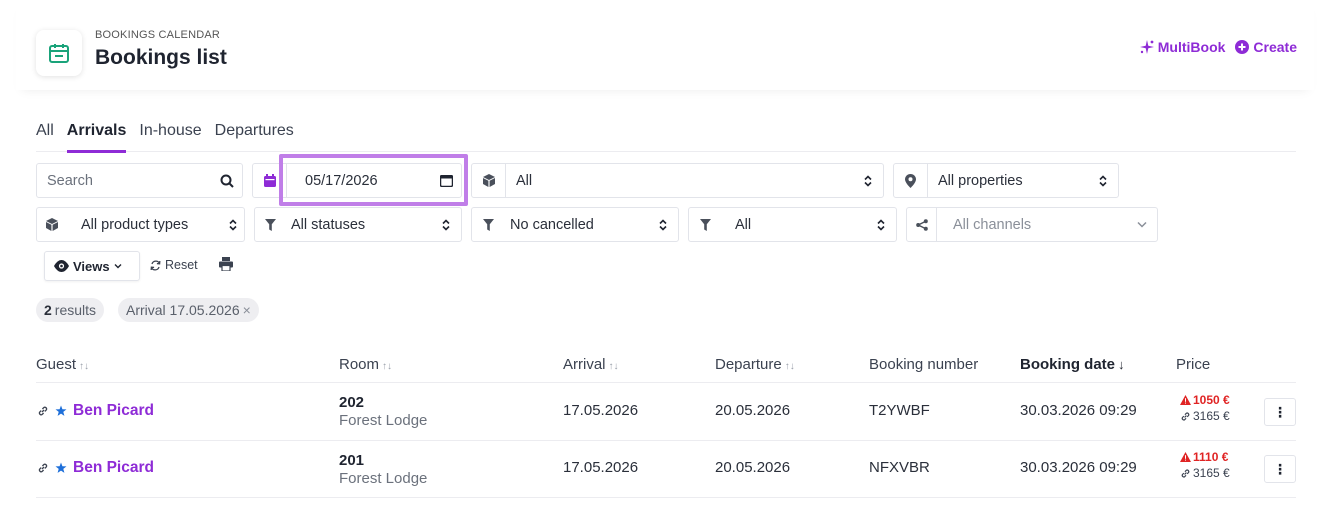 The image size is (1336, 532). I want to click on results-count-chip: 2 results, so click(70, 310).